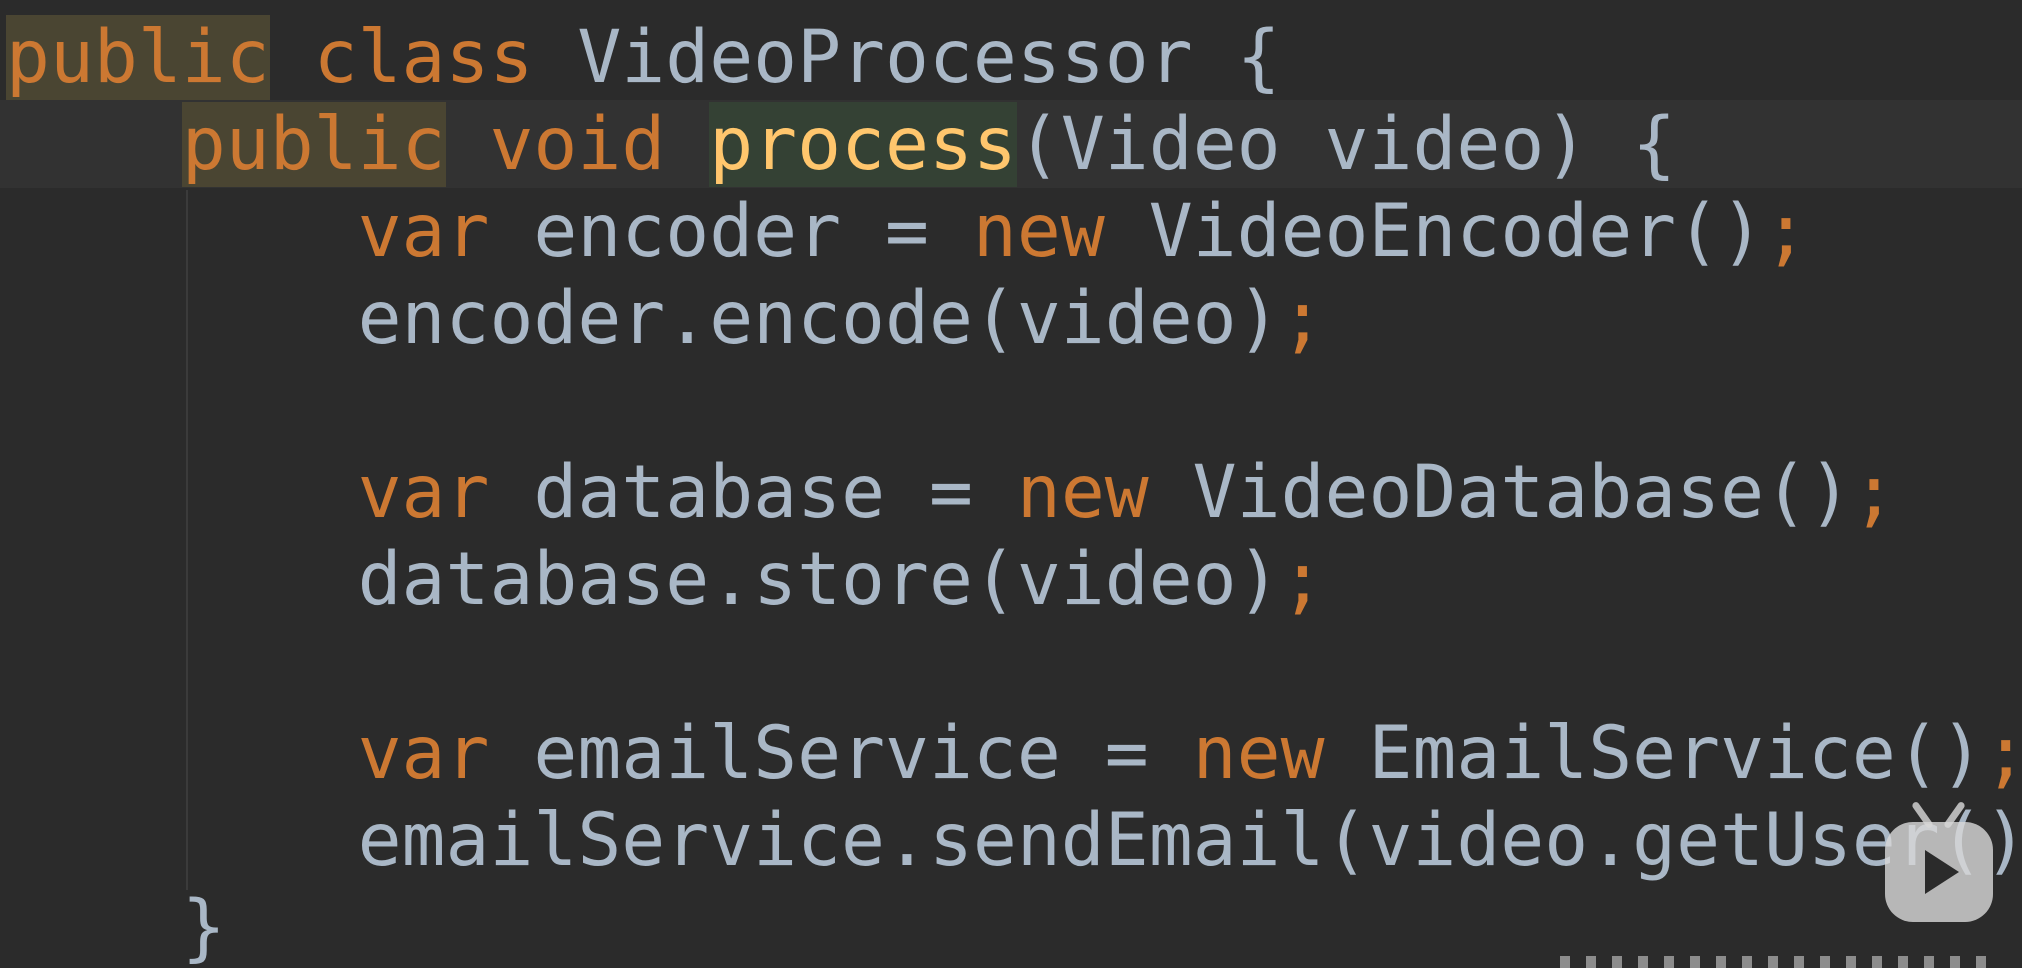 The width and height of the screenshot is (2022, 968). Describe the element at coordinates (753, 492) in the screenshot. I see `code-token: database =` at that location.